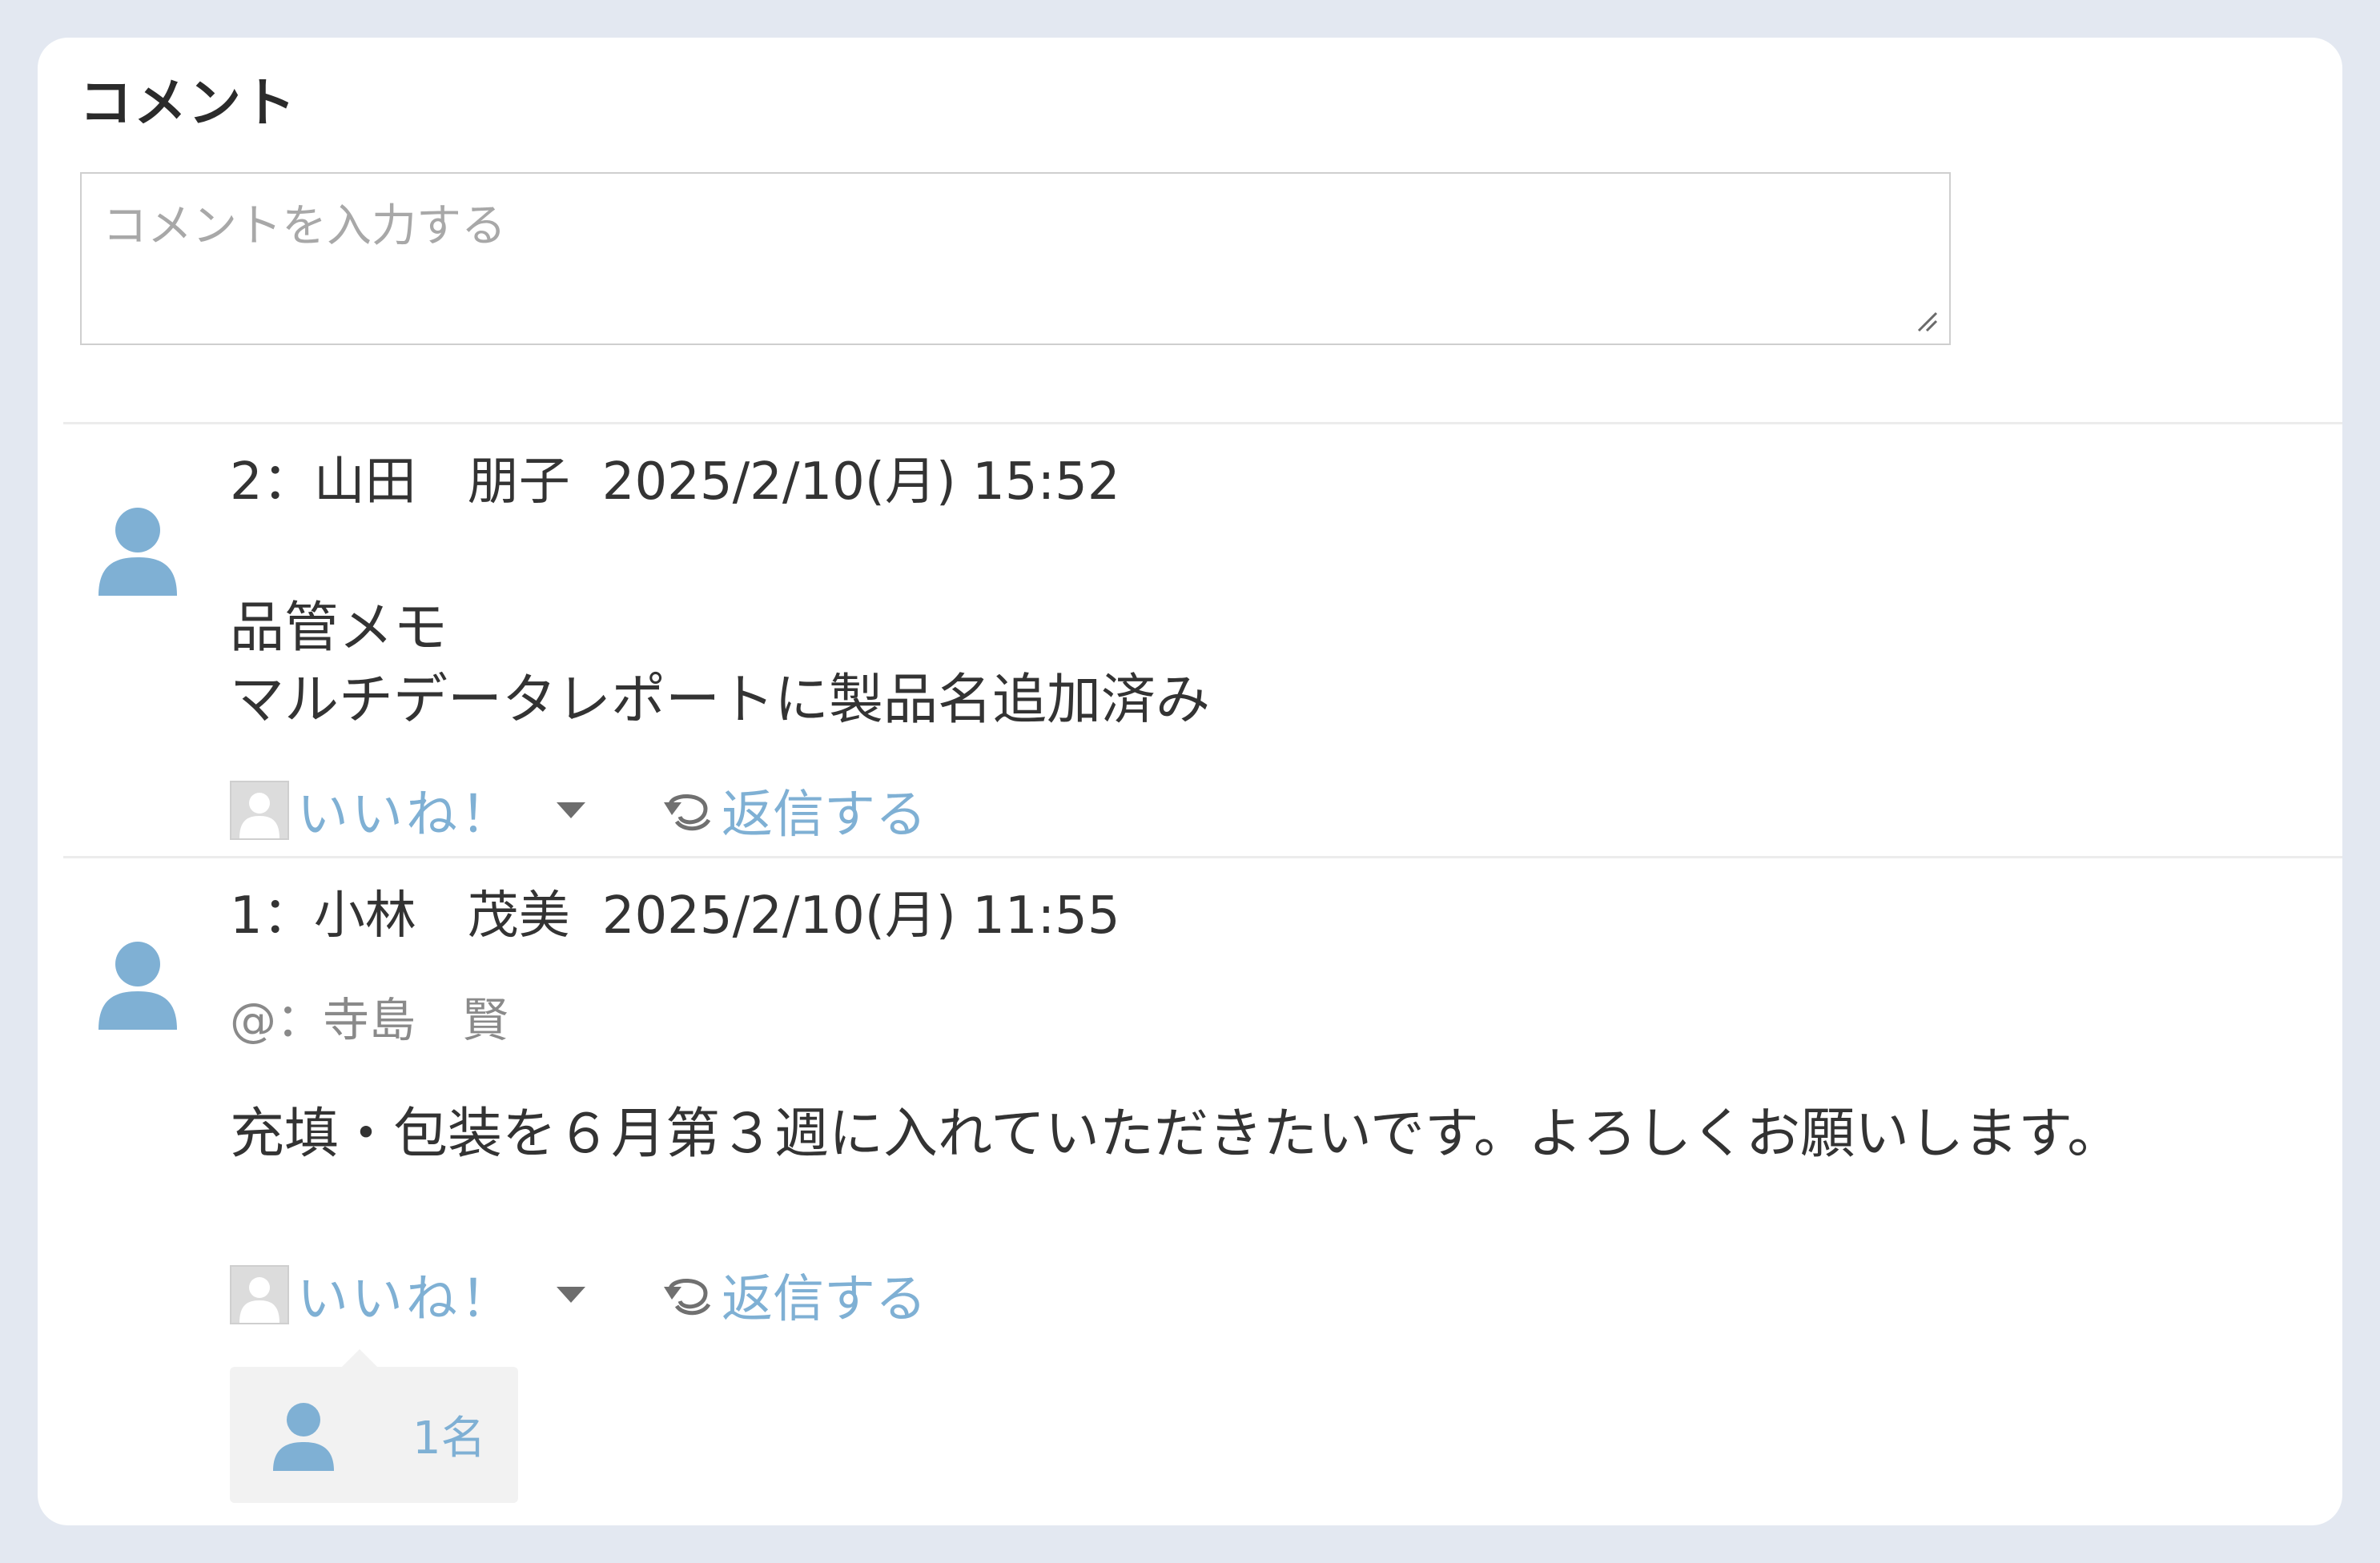 This screenshot has height=1563, width=2380. I want to click on comment-meta: 1：小林 茂美 2025/2/10(月) 11:55, so click(675, 911).